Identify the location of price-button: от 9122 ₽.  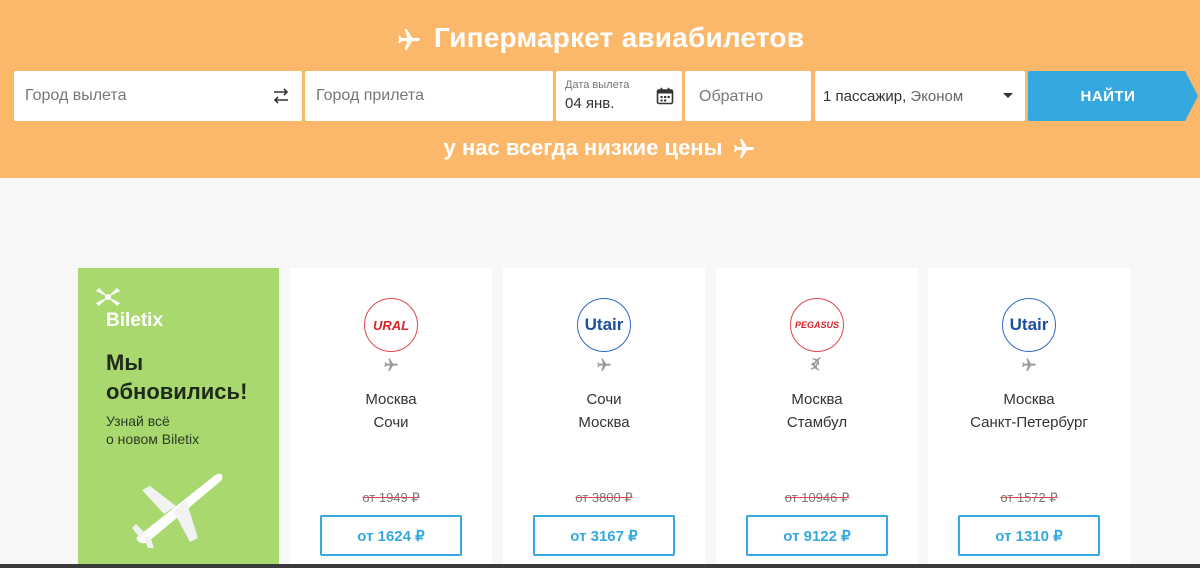
(817, 535).